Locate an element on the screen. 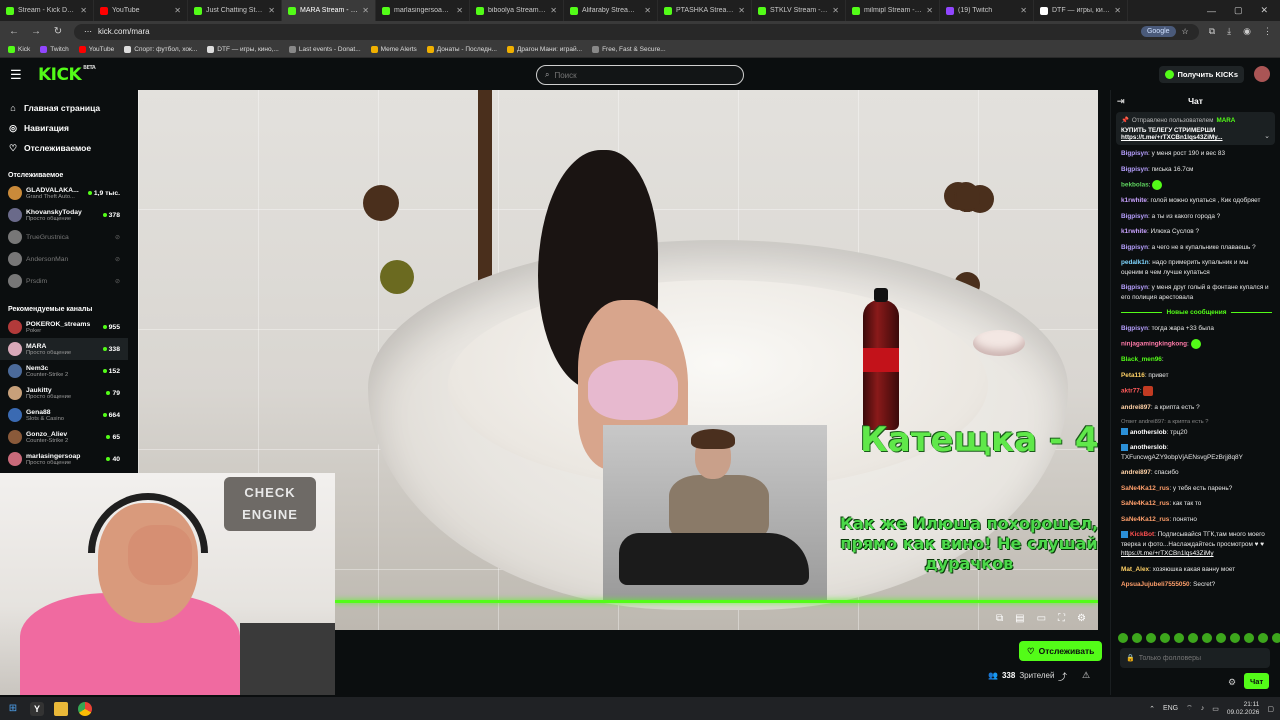  battery-icon: ▭ is located at coordinates (1215, 709).